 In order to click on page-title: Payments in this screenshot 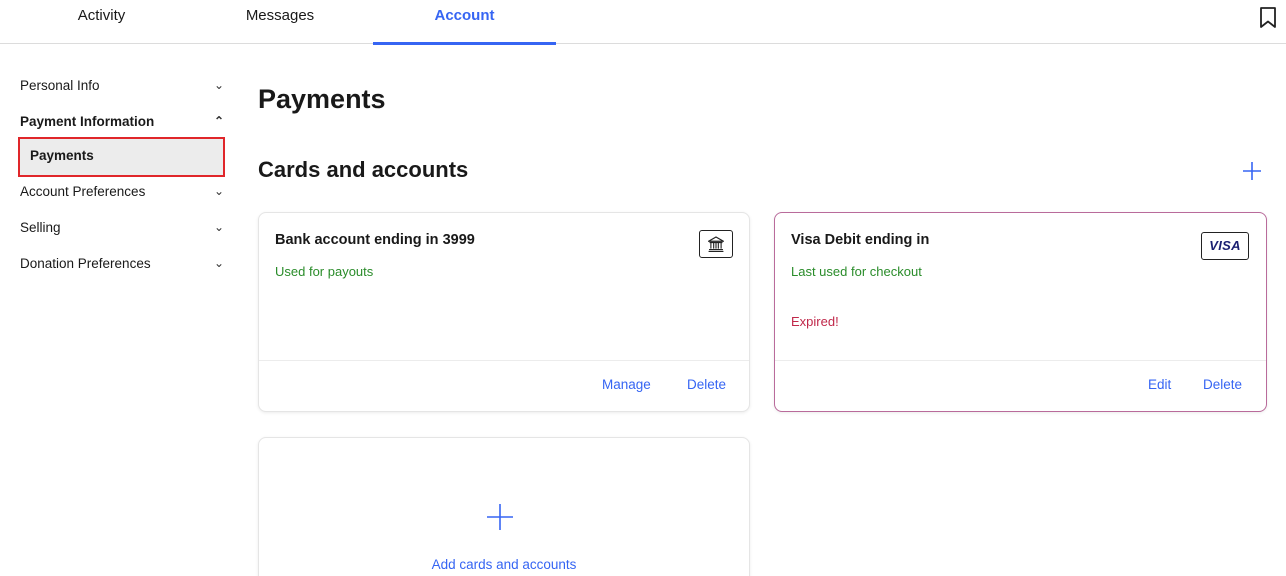, I will do `click(322, 99)`.